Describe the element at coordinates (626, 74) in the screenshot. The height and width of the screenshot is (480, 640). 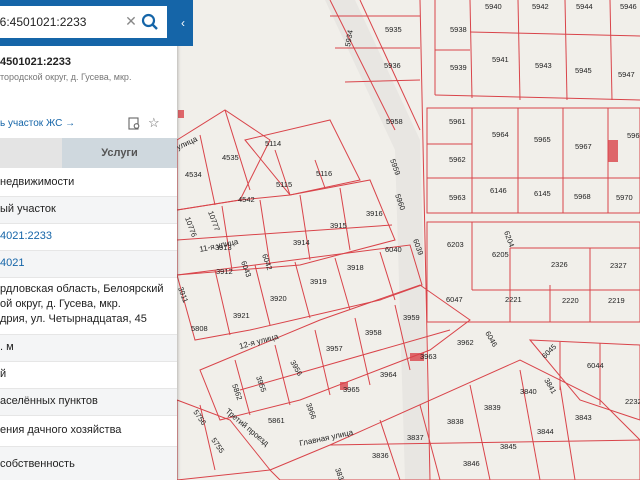
I see `parcel-number-label: 5947` at that location.